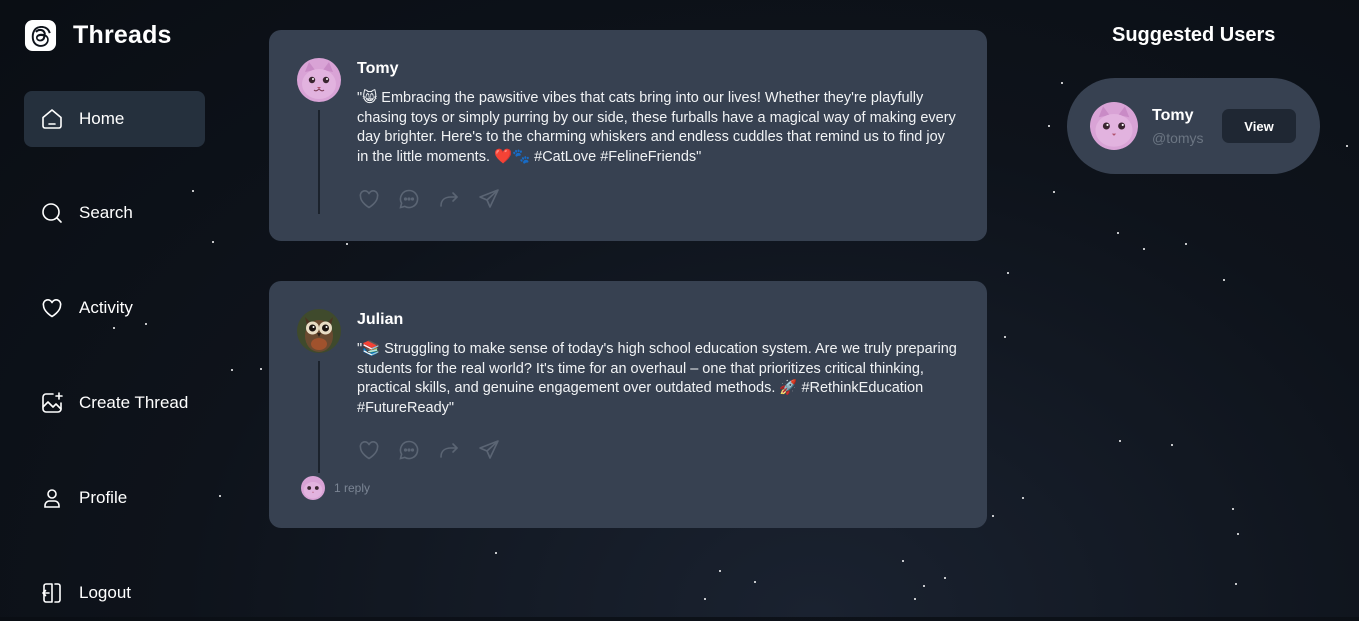 This screenshot has width=1359, height=621. Describe the element at coordinates (377, 69) in the screenshot. I see `thread-author: Tomy` at that location.